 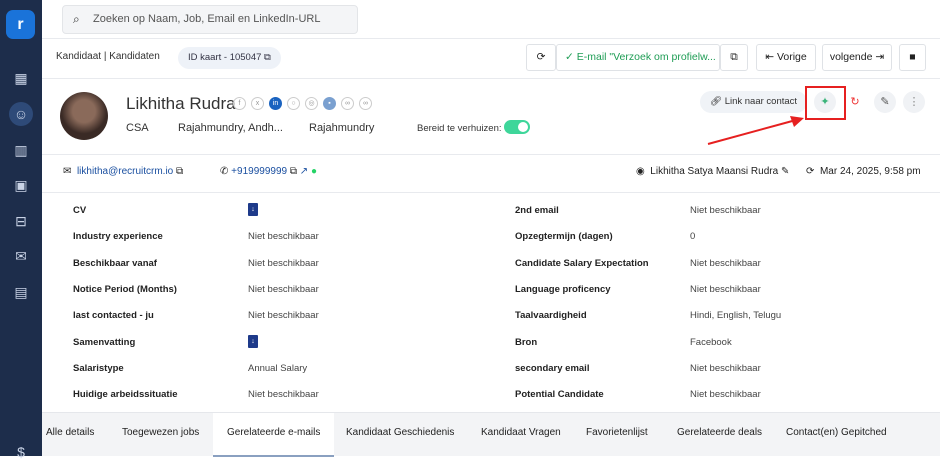 What do you see at coordinates (640, 171) in the screenshot?
I see `user-icon: ◉` at bounding box center [640, 171].